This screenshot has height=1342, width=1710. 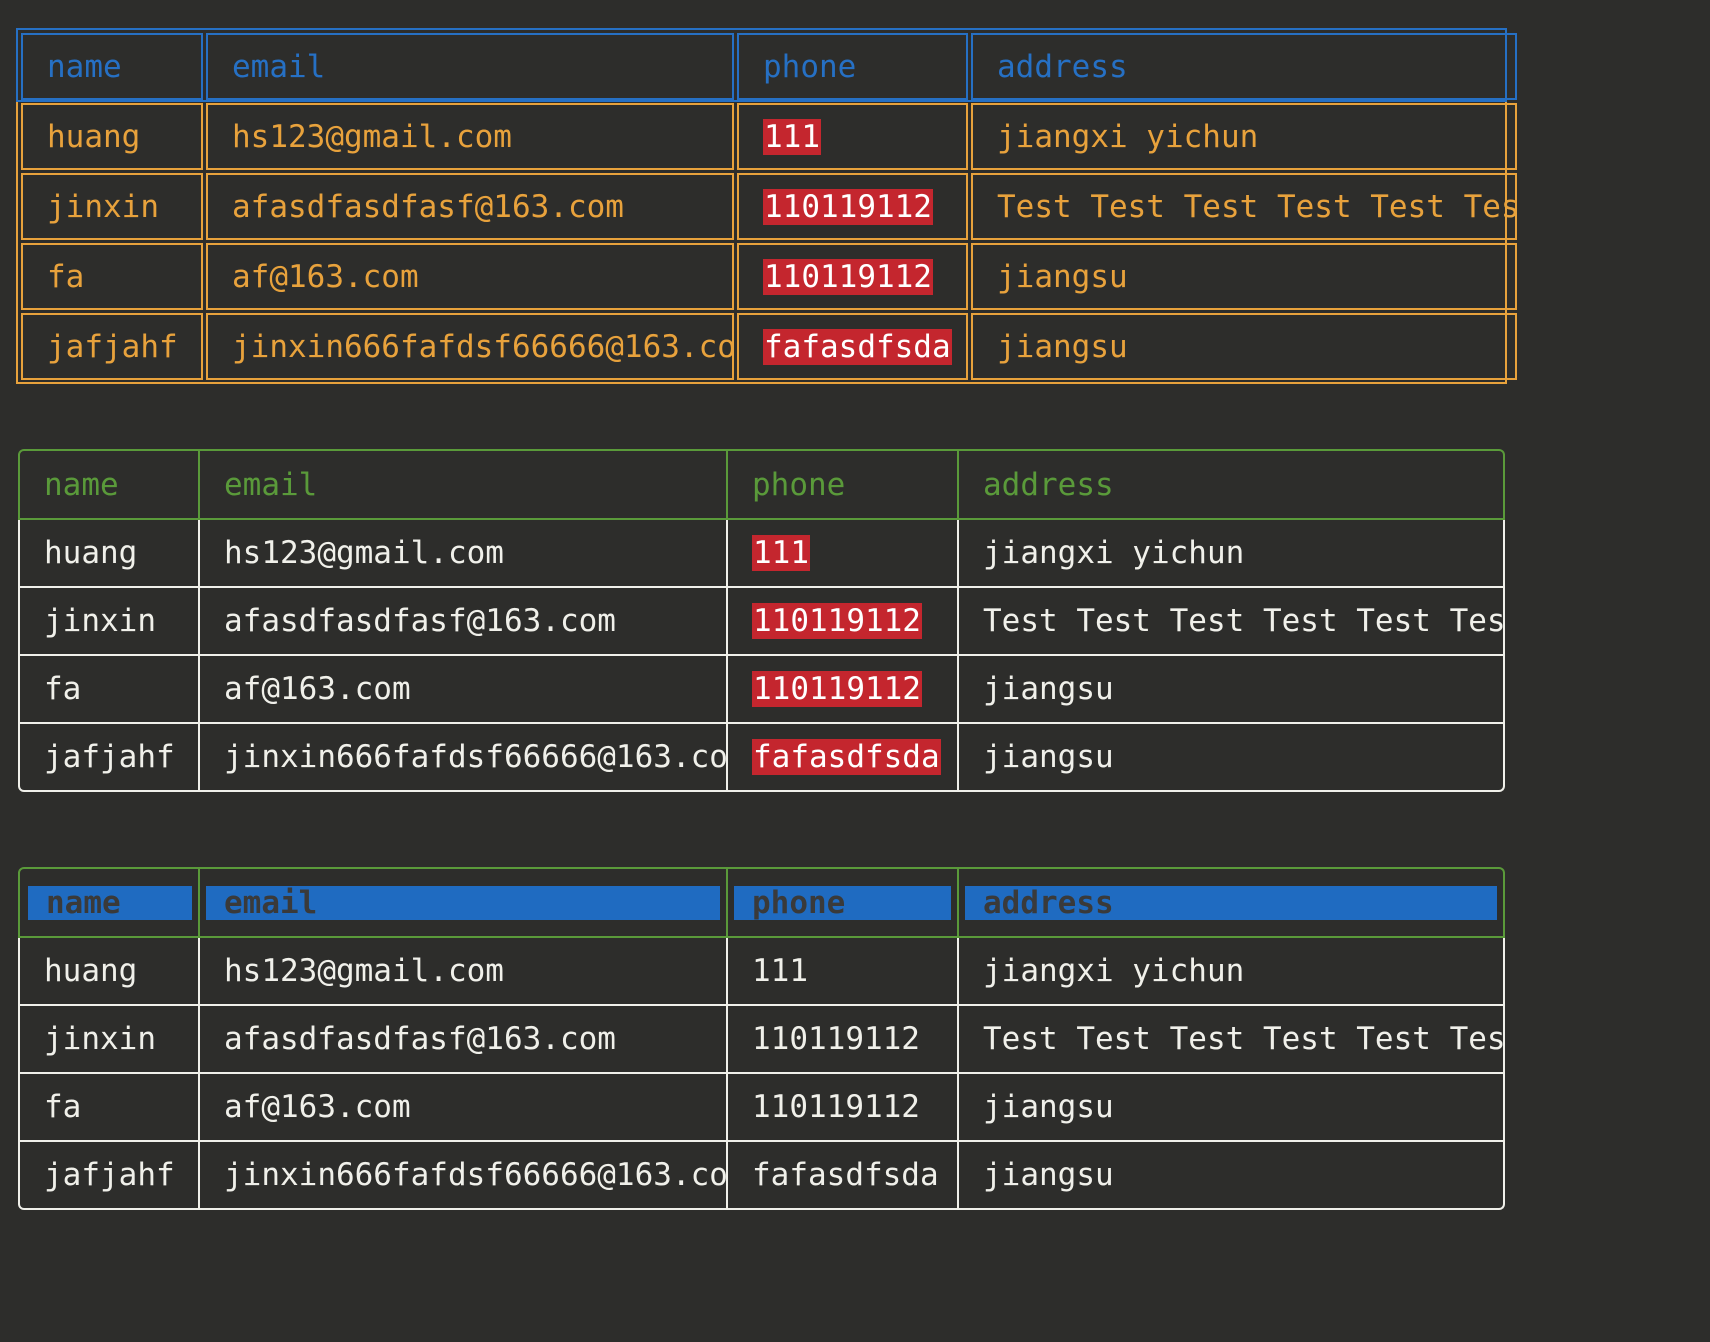 I want to click on header-phone-cell: phone, so click(x=843, y=902).